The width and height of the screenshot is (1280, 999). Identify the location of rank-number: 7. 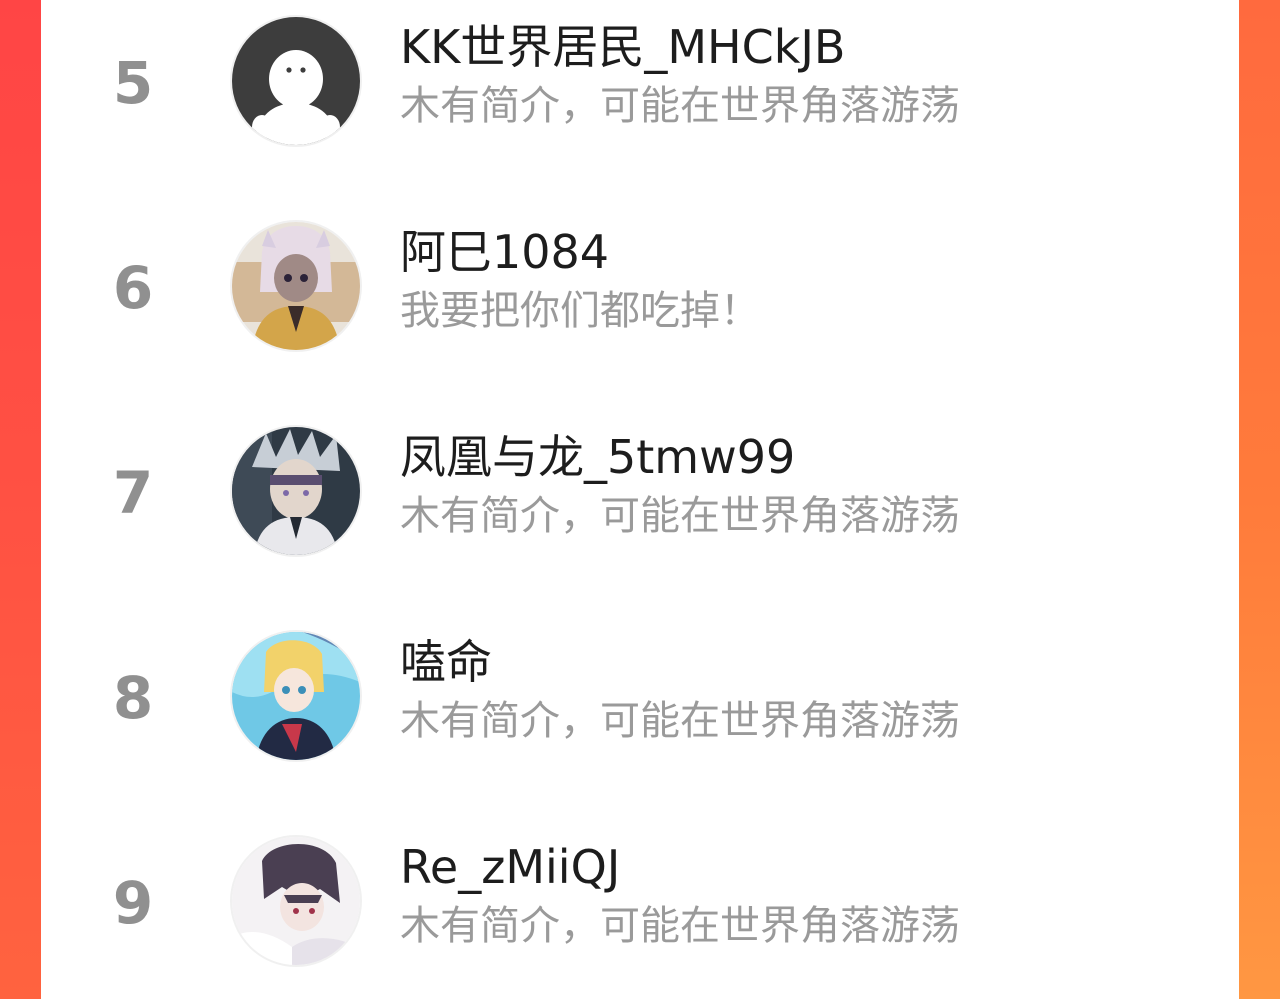
(133, 493).